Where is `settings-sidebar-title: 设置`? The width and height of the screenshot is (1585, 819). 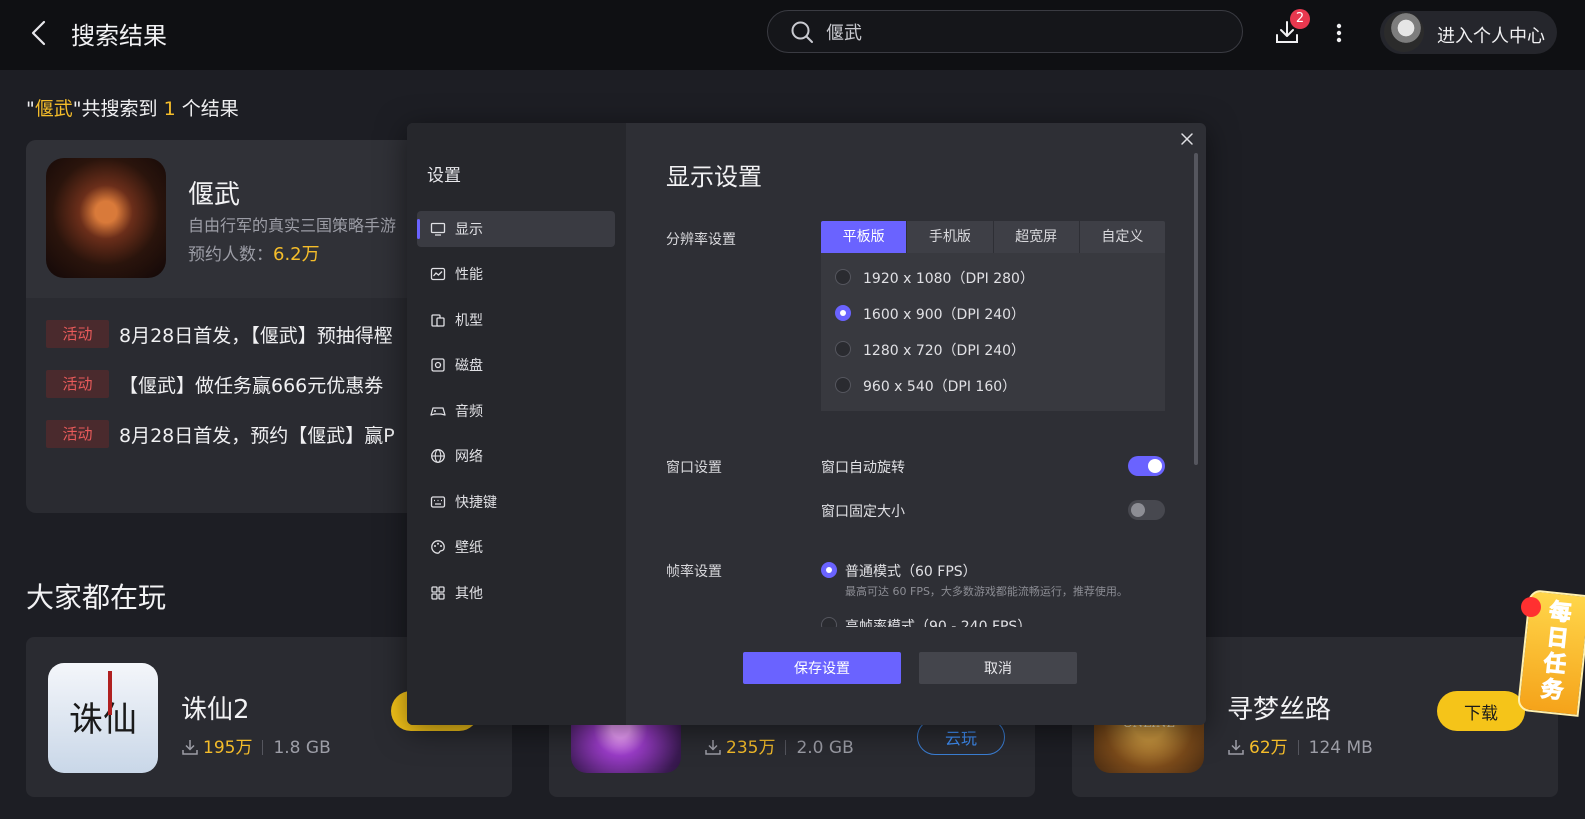 settings-sidebar-title: 设置 is located at coordinates (444, 176).